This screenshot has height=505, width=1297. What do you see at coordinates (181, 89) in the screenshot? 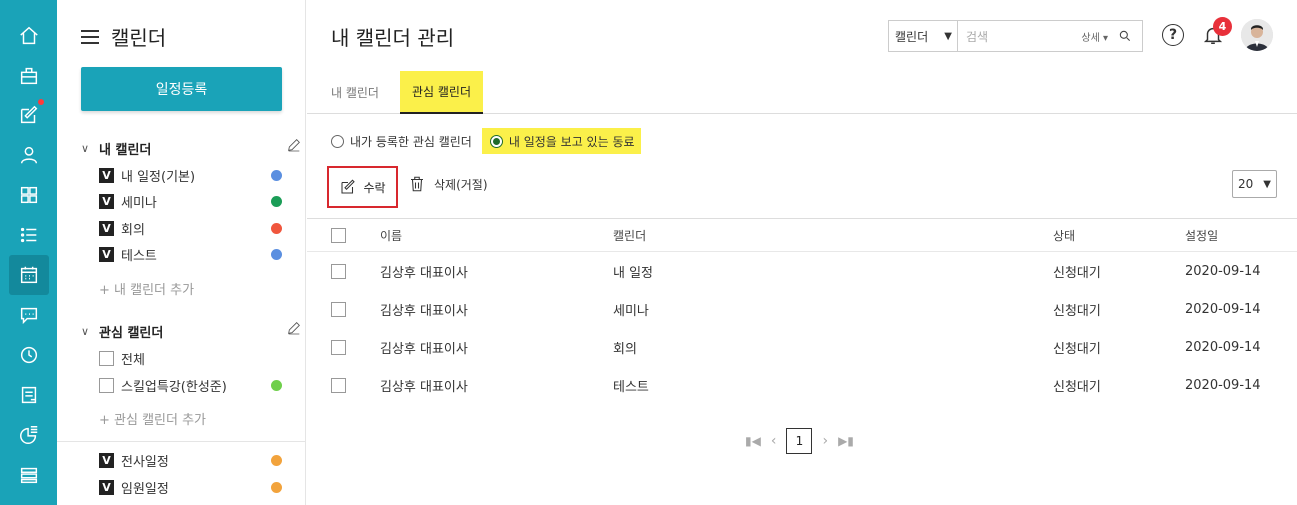
I see `register-event-button: 일정등록` at bounding box center [181, 89].